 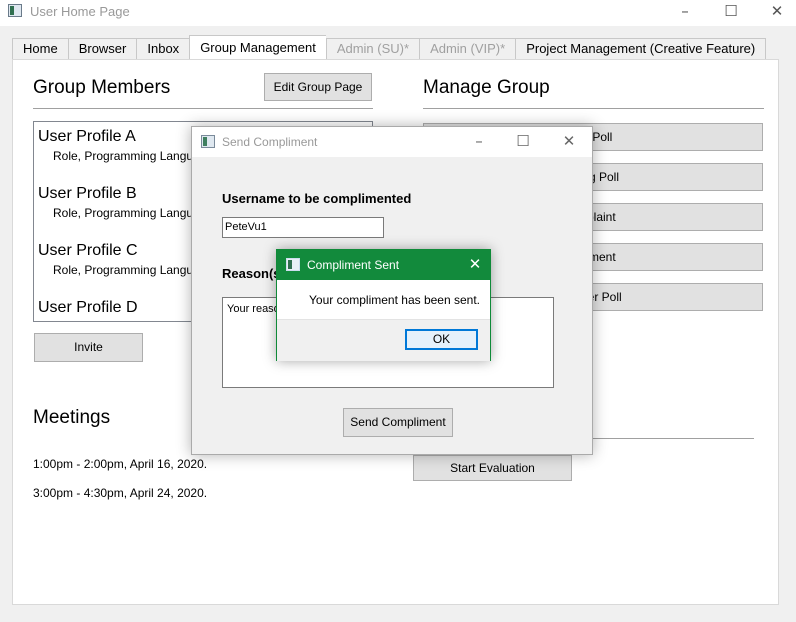 What do you see at coordinates (641, 49) in the screenshot?
I see `tab-project-management: Project Management (Creative Feature)` at bounding box center [641, 49].